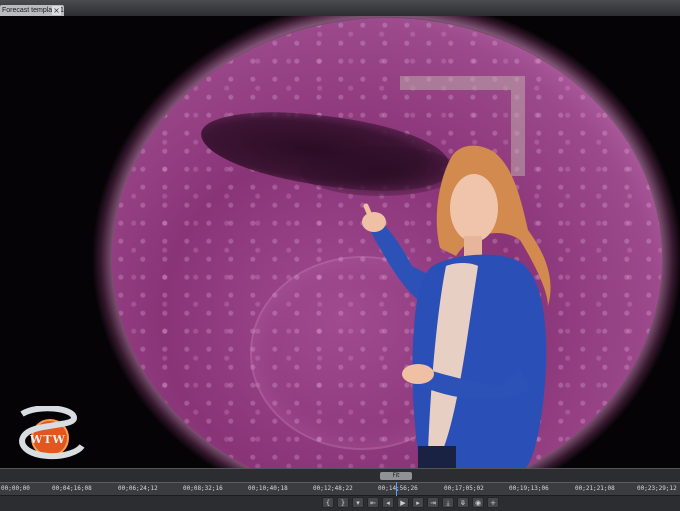 The image size is (680, 511). I want to click on presenter-face, so click(474, 208).